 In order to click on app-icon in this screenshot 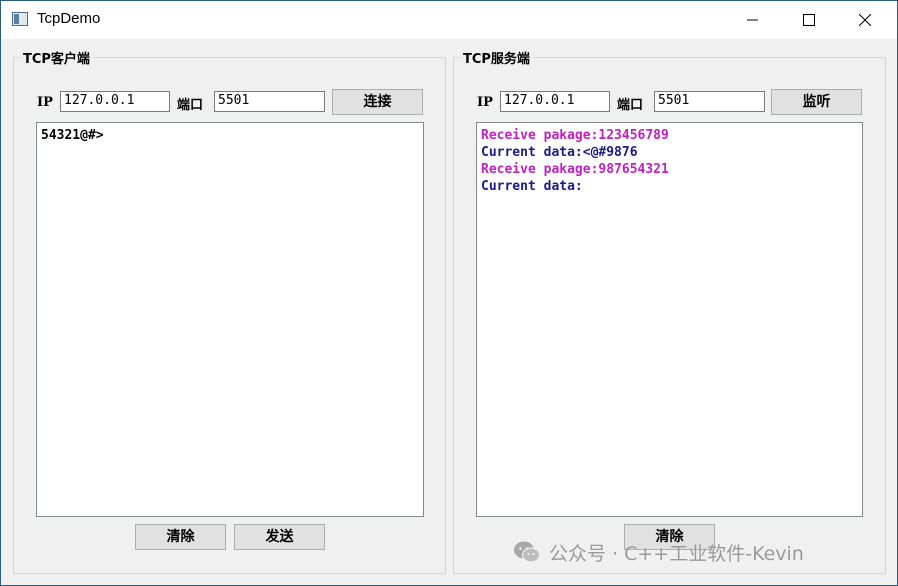, I will do `click(20, 19)`.